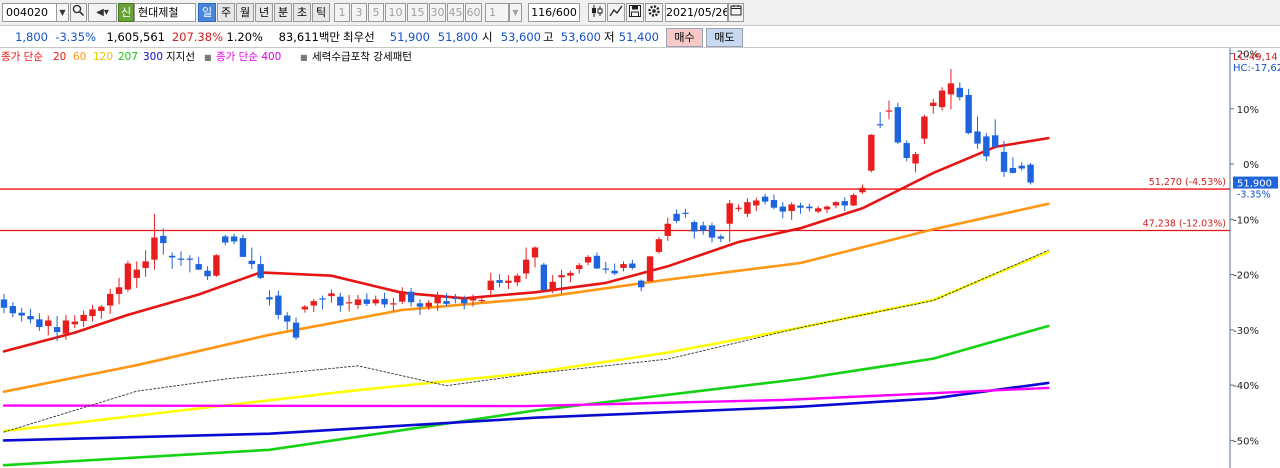  What do you see at coordinates (497, 12) in the screenshot?
I see `custom-interval-input: 1` at bounding box center [497, 12].